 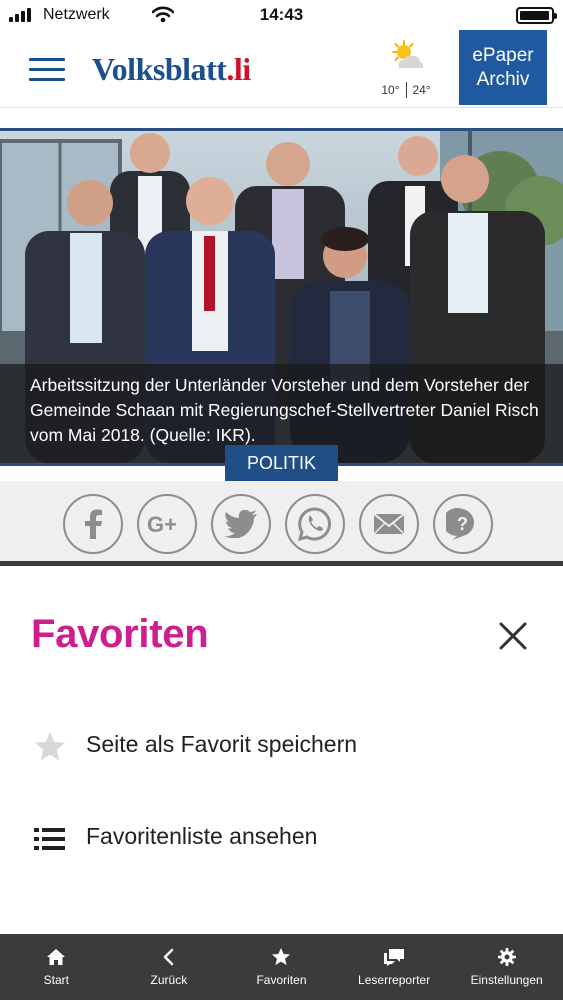 What do you see at coordinates (281, 980) in the screenshot?
I see `nav-favorites-label: Favoriten` at bounding box center [281, 980].